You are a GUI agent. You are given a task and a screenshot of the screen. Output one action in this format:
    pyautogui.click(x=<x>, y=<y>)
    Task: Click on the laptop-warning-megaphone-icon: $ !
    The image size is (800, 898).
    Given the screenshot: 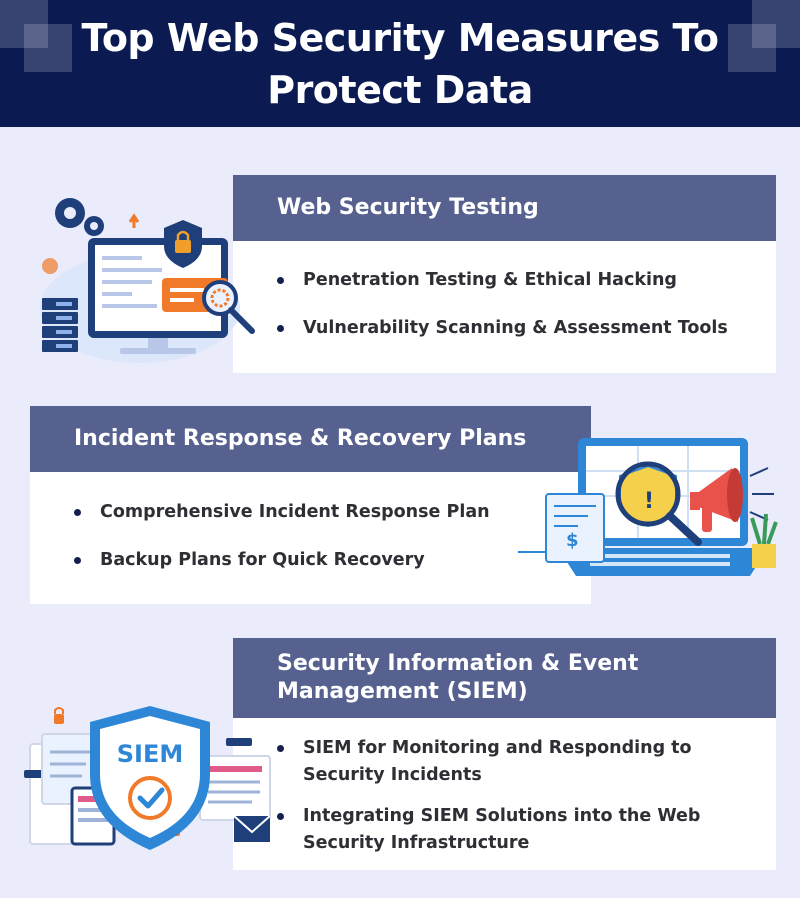 What is the action you would take?
    pyautogui.click(x=648, y=507)
    